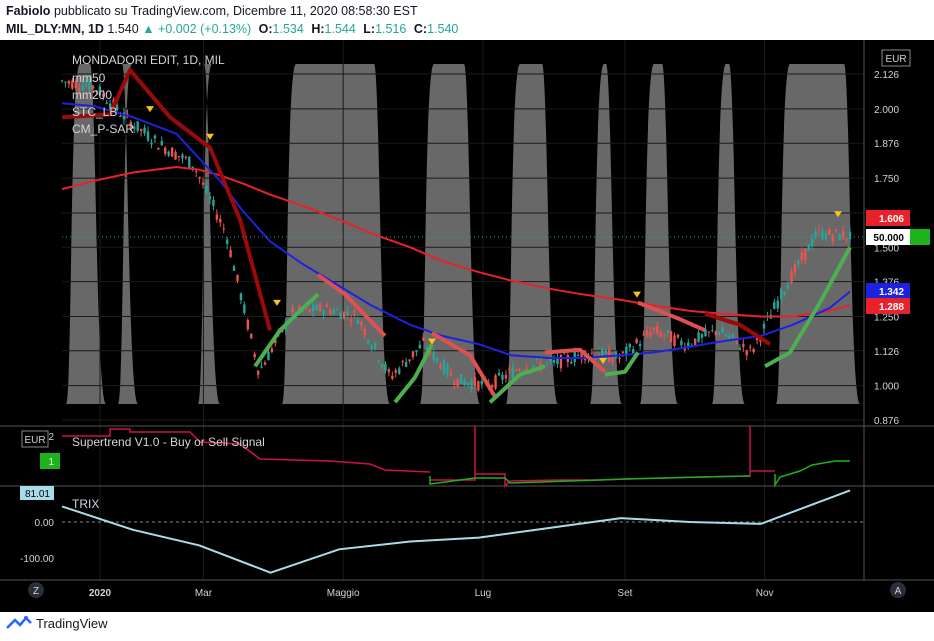 Image resolution: width=934 pixels, height=641 pixels. I want to click on price-tick-10: 0.876, so click(886, 421).